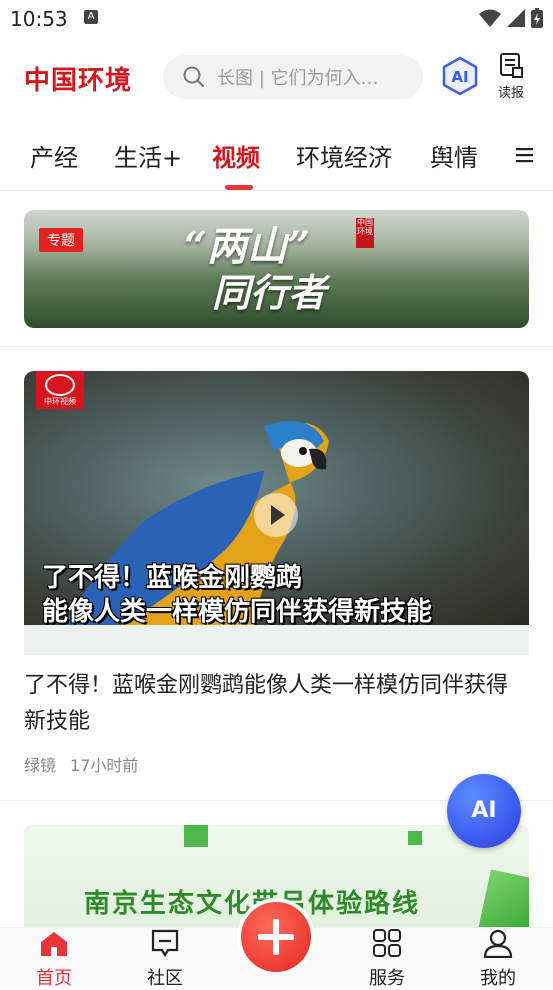  What do you see at coordinates (165, 978) in the screenshot?
I see `nav-community-label: 社区` at bounding box center [165, 978].